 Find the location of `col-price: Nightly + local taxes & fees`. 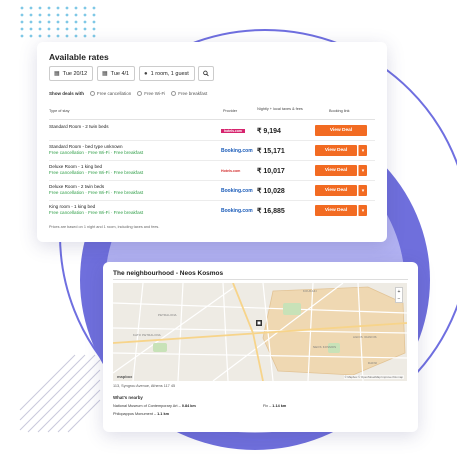

col-price: Nightly + local taxes & fees is located at coordinates (280, 109).